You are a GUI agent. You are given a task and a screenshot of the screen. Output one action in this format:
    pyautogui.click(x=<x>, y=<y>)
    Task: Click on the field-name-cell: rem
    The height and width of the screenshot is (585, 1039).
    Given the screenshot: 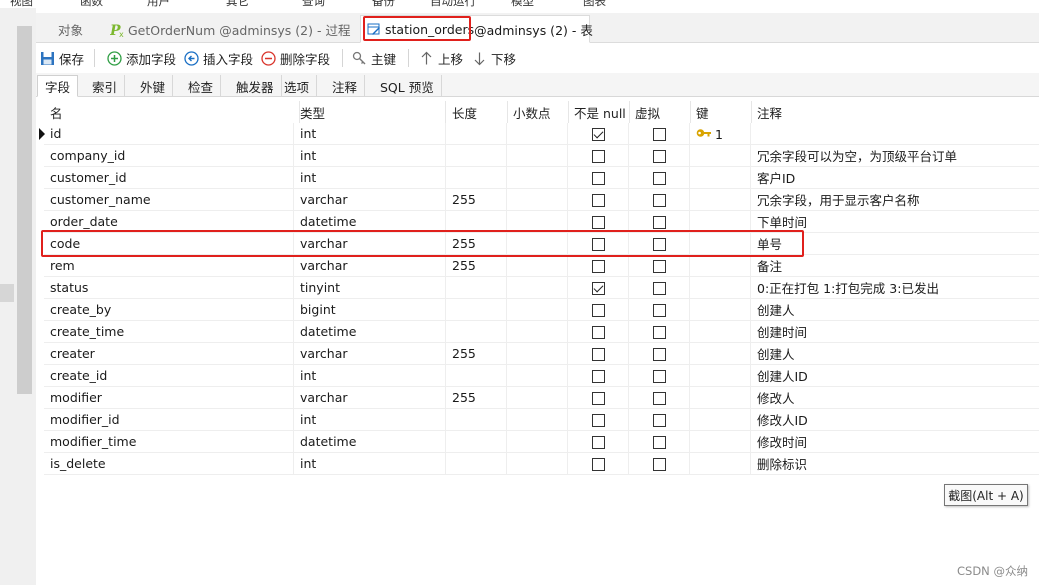 What is the action you would take?
    pyautogui.click(x=169, y=266)
    